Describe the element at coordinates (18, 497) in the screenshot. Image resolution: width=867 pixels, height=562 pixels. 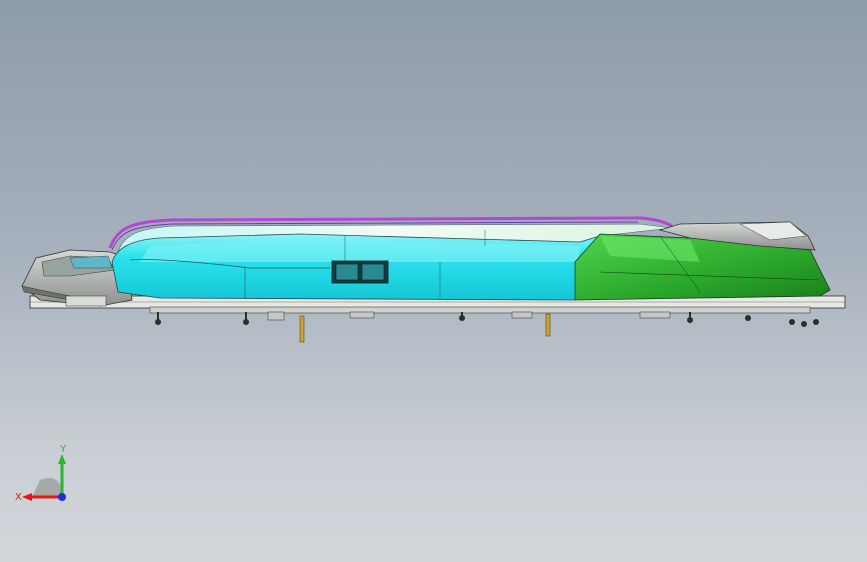
I see `x-axis-label: X` at that location.